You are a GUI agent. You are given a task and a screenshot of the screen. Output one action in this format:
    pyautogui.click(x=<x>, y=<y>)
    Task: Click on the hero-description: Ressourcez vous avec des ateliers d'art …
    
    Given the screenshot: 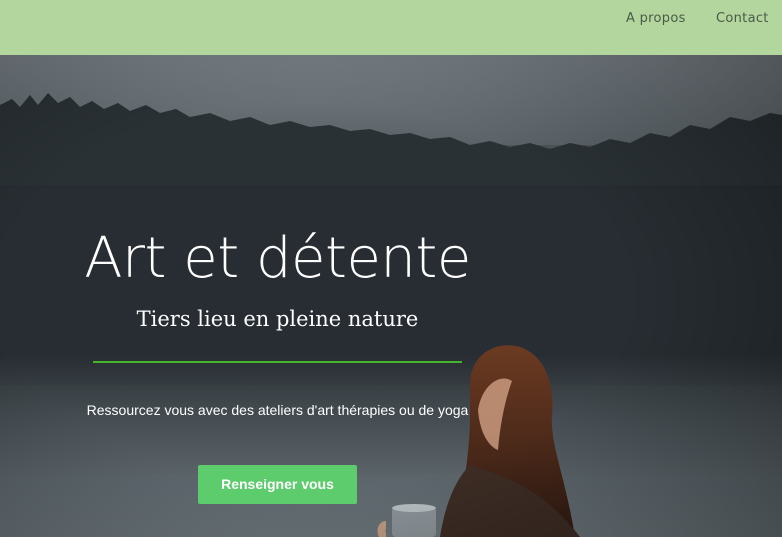 What is the action you would take?
    pyautogui.click(x=277, y=410)
    